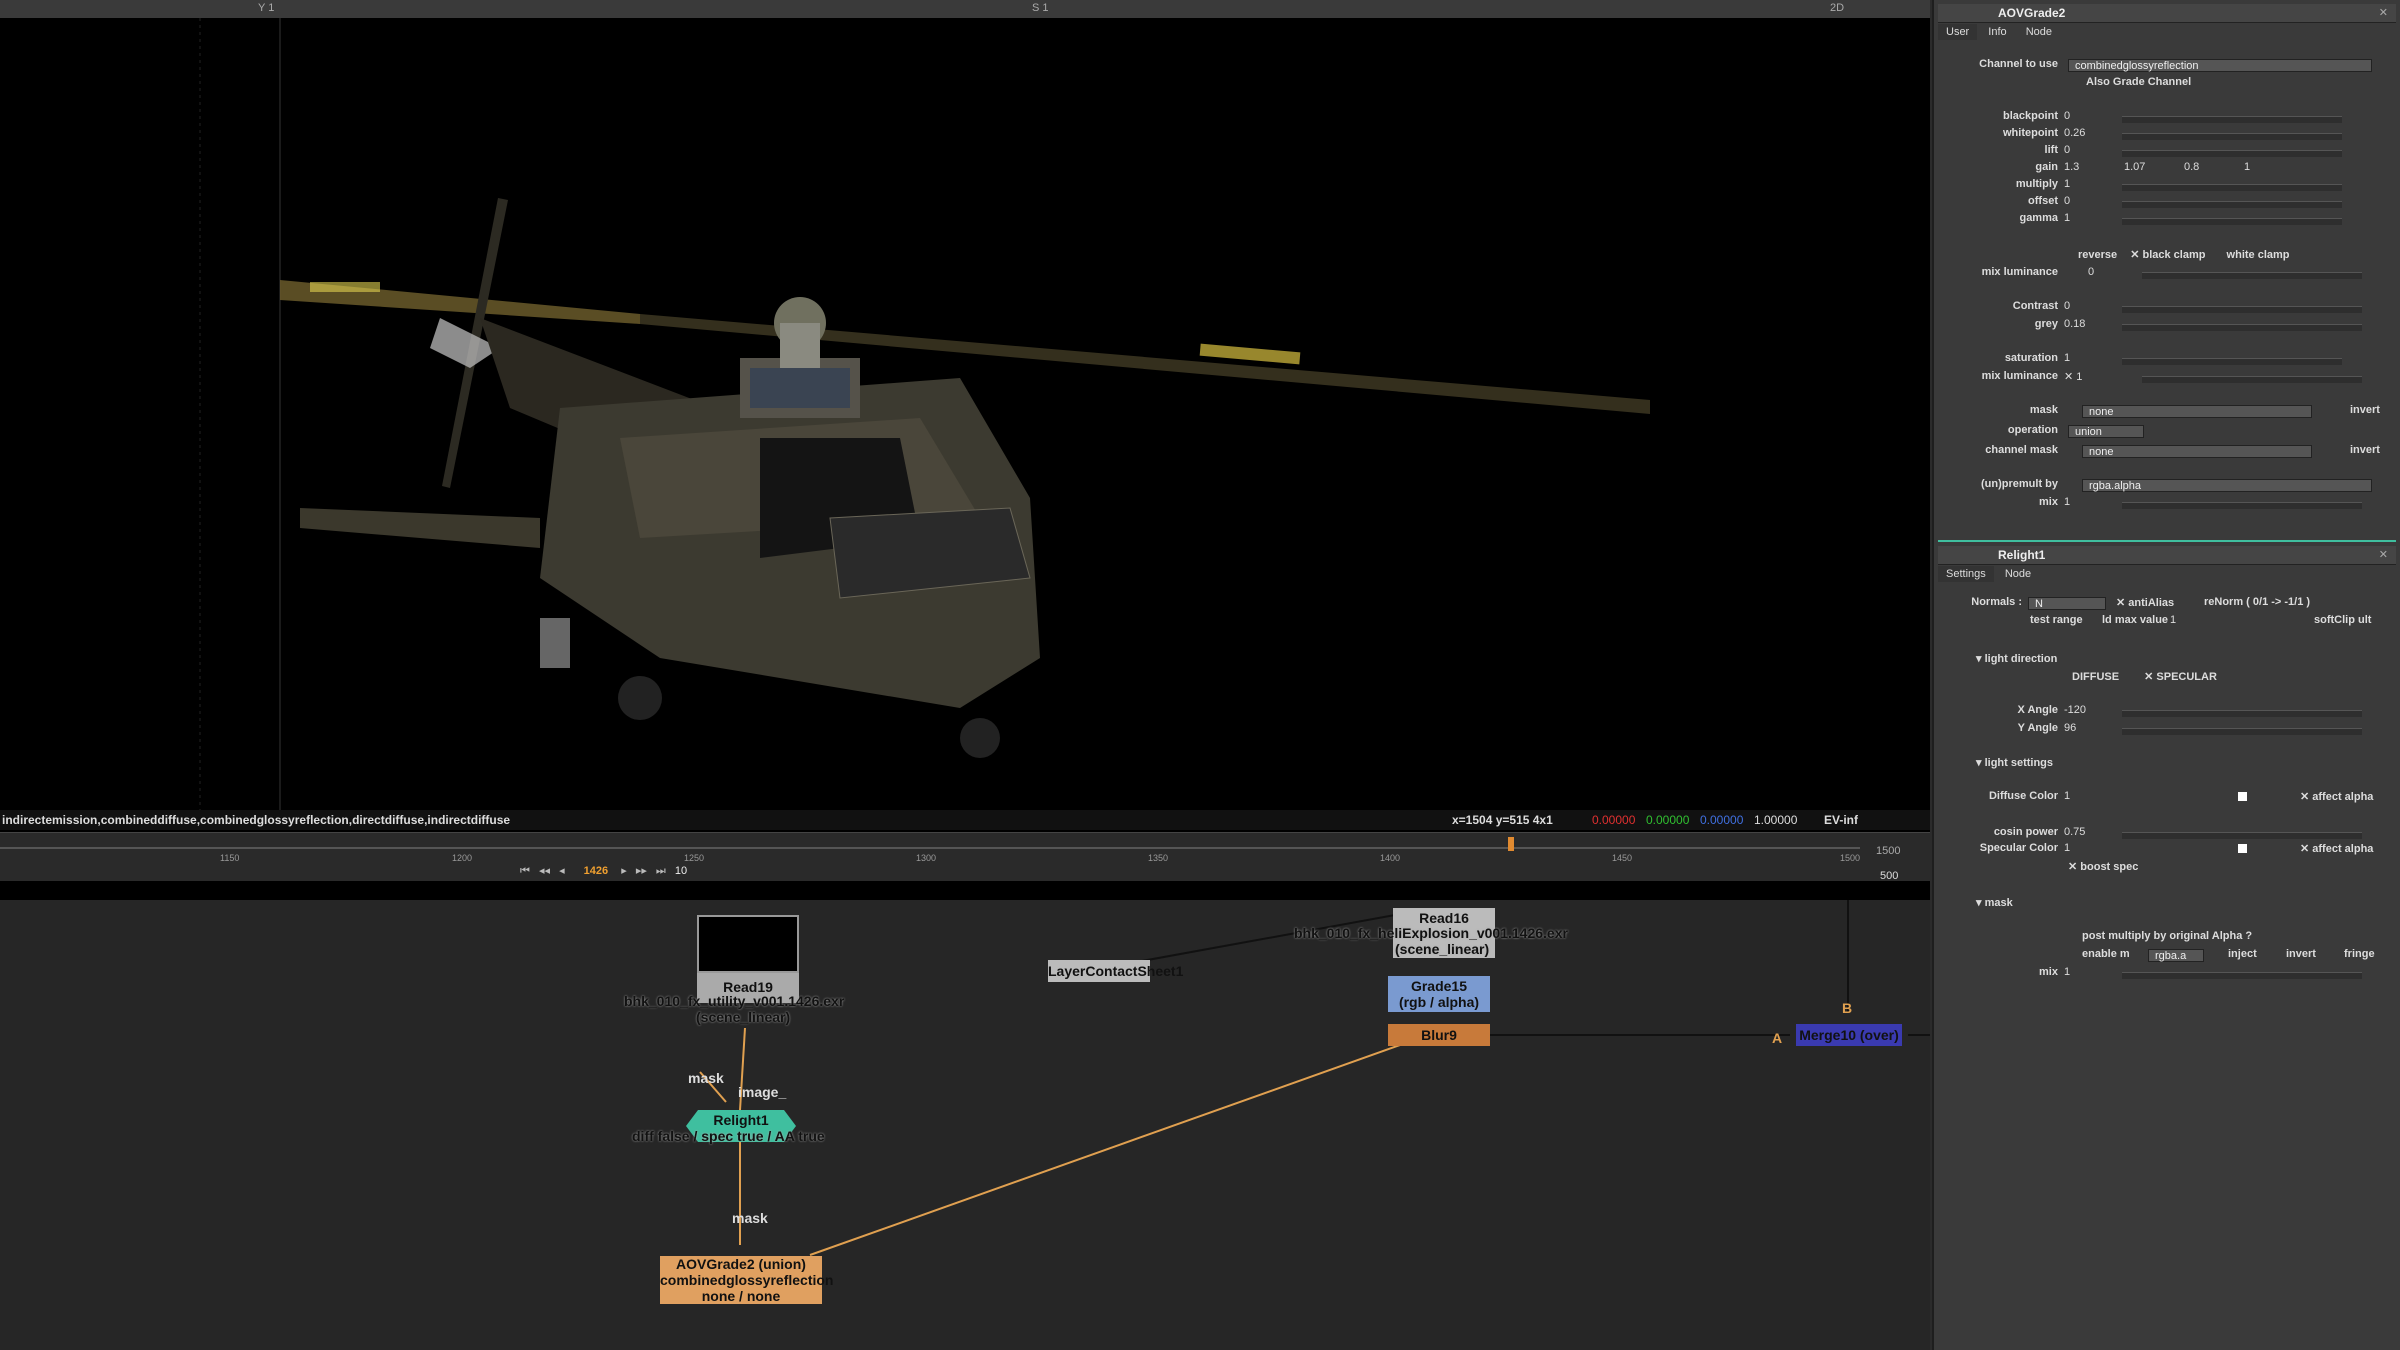  Describe the element at coordinates (1115, 971) in the screenshot. I see `layer-contact-sheet-node: LayerContactSheet1` at that location.